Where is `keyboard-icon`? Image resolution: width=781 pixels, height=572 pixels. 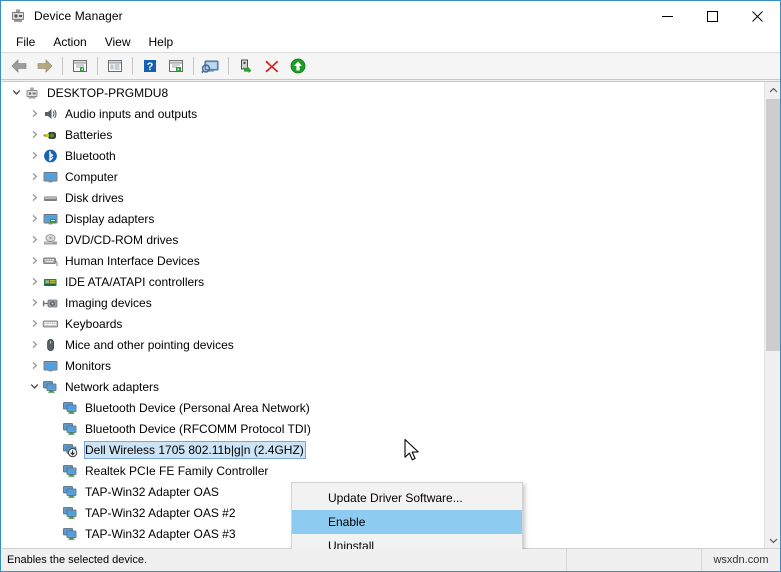 keyboard-icon is located at coordinates (50, 324).